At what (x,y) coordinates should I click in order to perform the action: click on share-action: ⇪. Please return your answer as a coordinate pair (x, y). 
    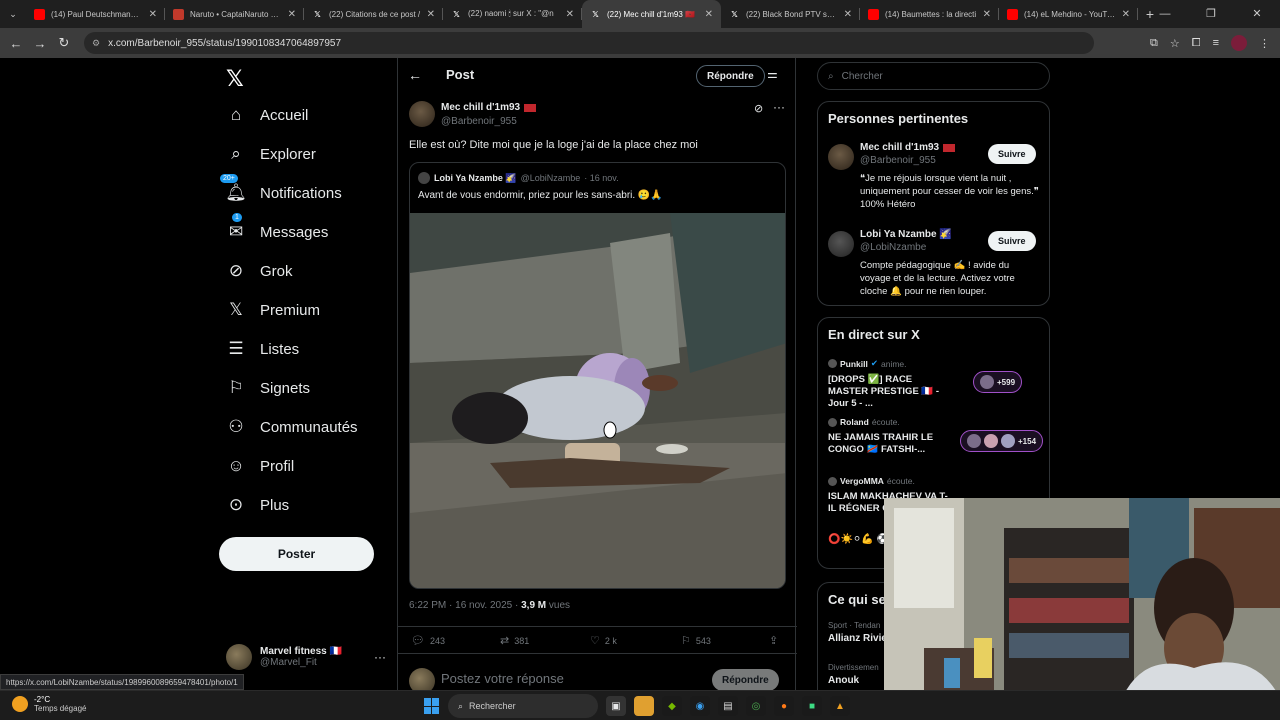
    Looking at the image, I should click on (773, 640).